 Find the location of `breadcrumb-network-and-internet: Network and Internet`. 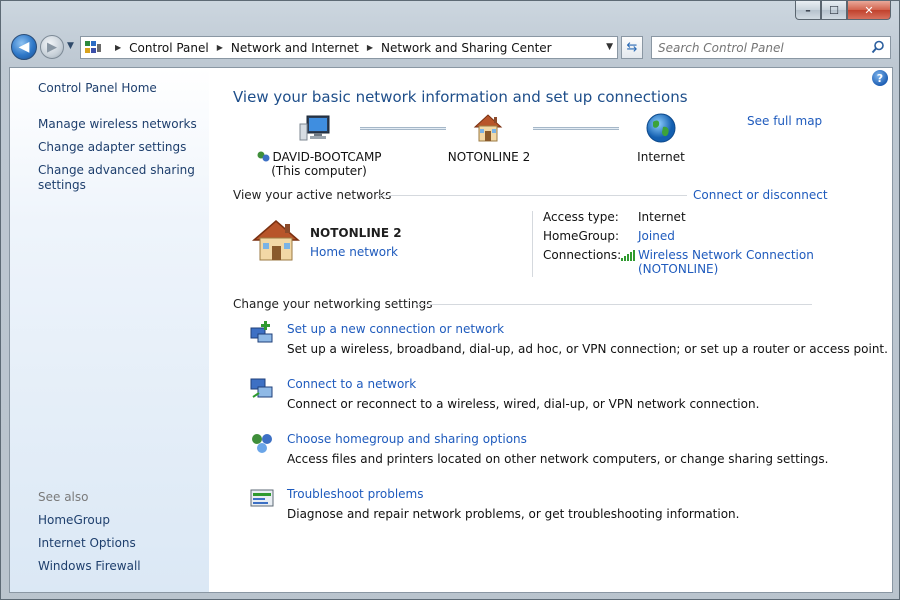

breadcrumb-network-and-internet: Network and Internet is located at coordinates (295, 48).